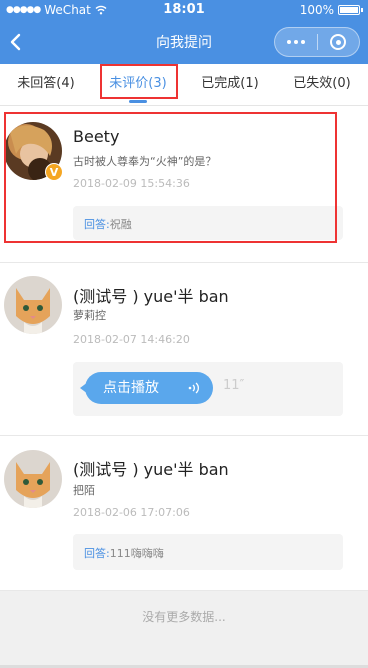  What do you see at coordinates (131, 183) in the screenshot?
I see `item-date: 2018-02-09 15:54:36` at bounding box center [131, 183].